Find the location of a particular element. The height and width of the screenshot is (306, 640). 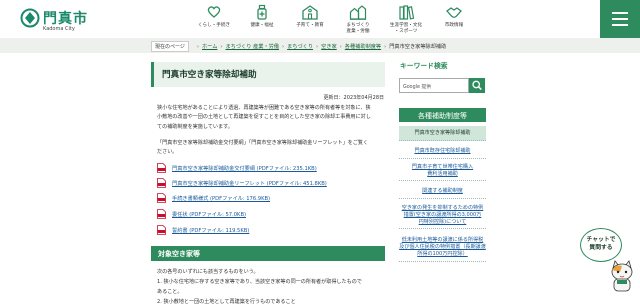

pdf-link: 手続き書類様式 (PDFファイル: 176.9KB) is located at coordinates (221, 198).